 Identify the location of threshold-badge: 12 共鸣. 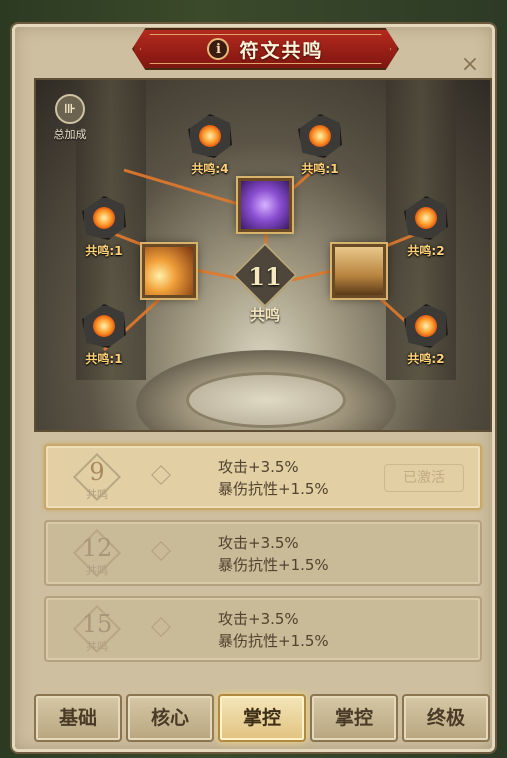
(97, 553).